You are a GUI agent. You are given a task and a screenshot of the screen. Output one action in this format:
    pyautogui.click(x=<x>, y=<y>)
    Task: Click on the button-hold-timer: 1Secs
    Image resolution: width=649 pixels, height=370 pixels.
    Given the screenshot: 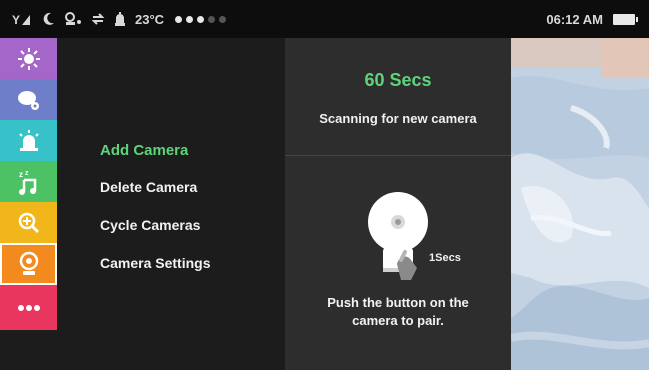 What is the action you would take?
    pyautogui.click(x=445, y=258)
    